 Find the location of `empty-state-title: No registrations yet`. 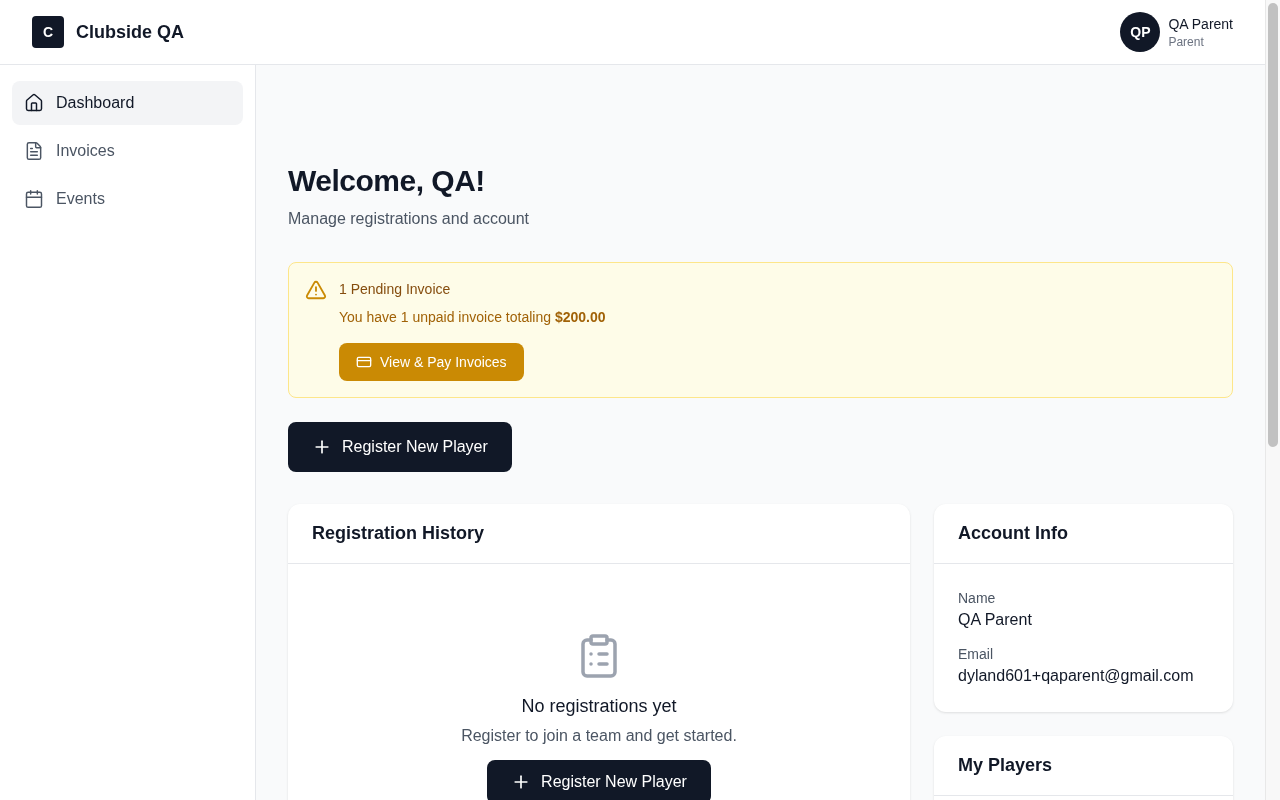

empty-state-title: No registrations yet is located at coordinates (599, 706).